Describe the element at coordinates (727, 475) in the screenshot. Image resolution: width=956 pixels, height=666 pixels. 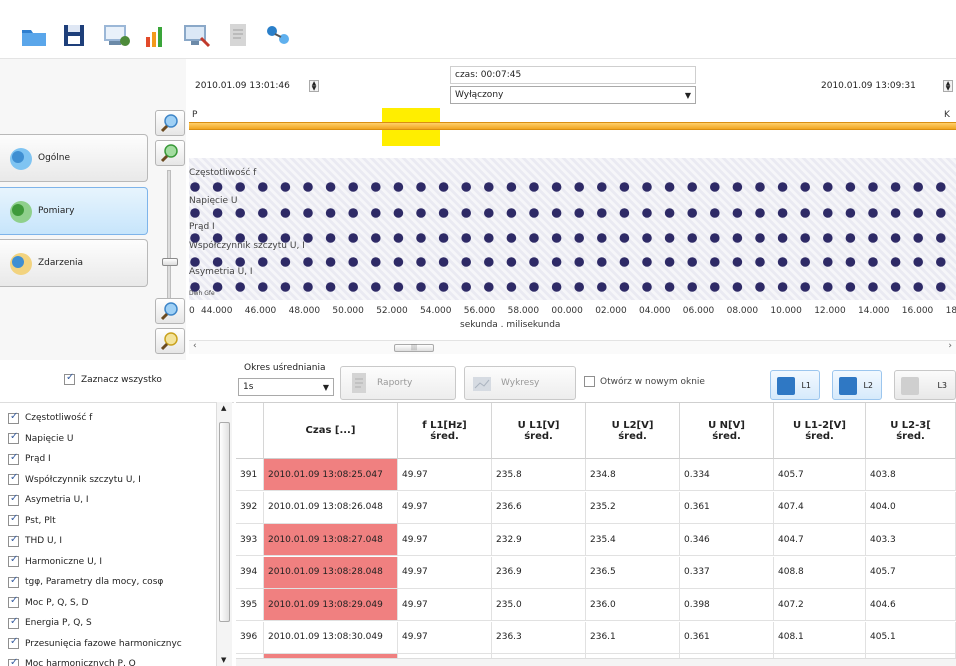
I see `u-n-cell: 0.334` at that location.